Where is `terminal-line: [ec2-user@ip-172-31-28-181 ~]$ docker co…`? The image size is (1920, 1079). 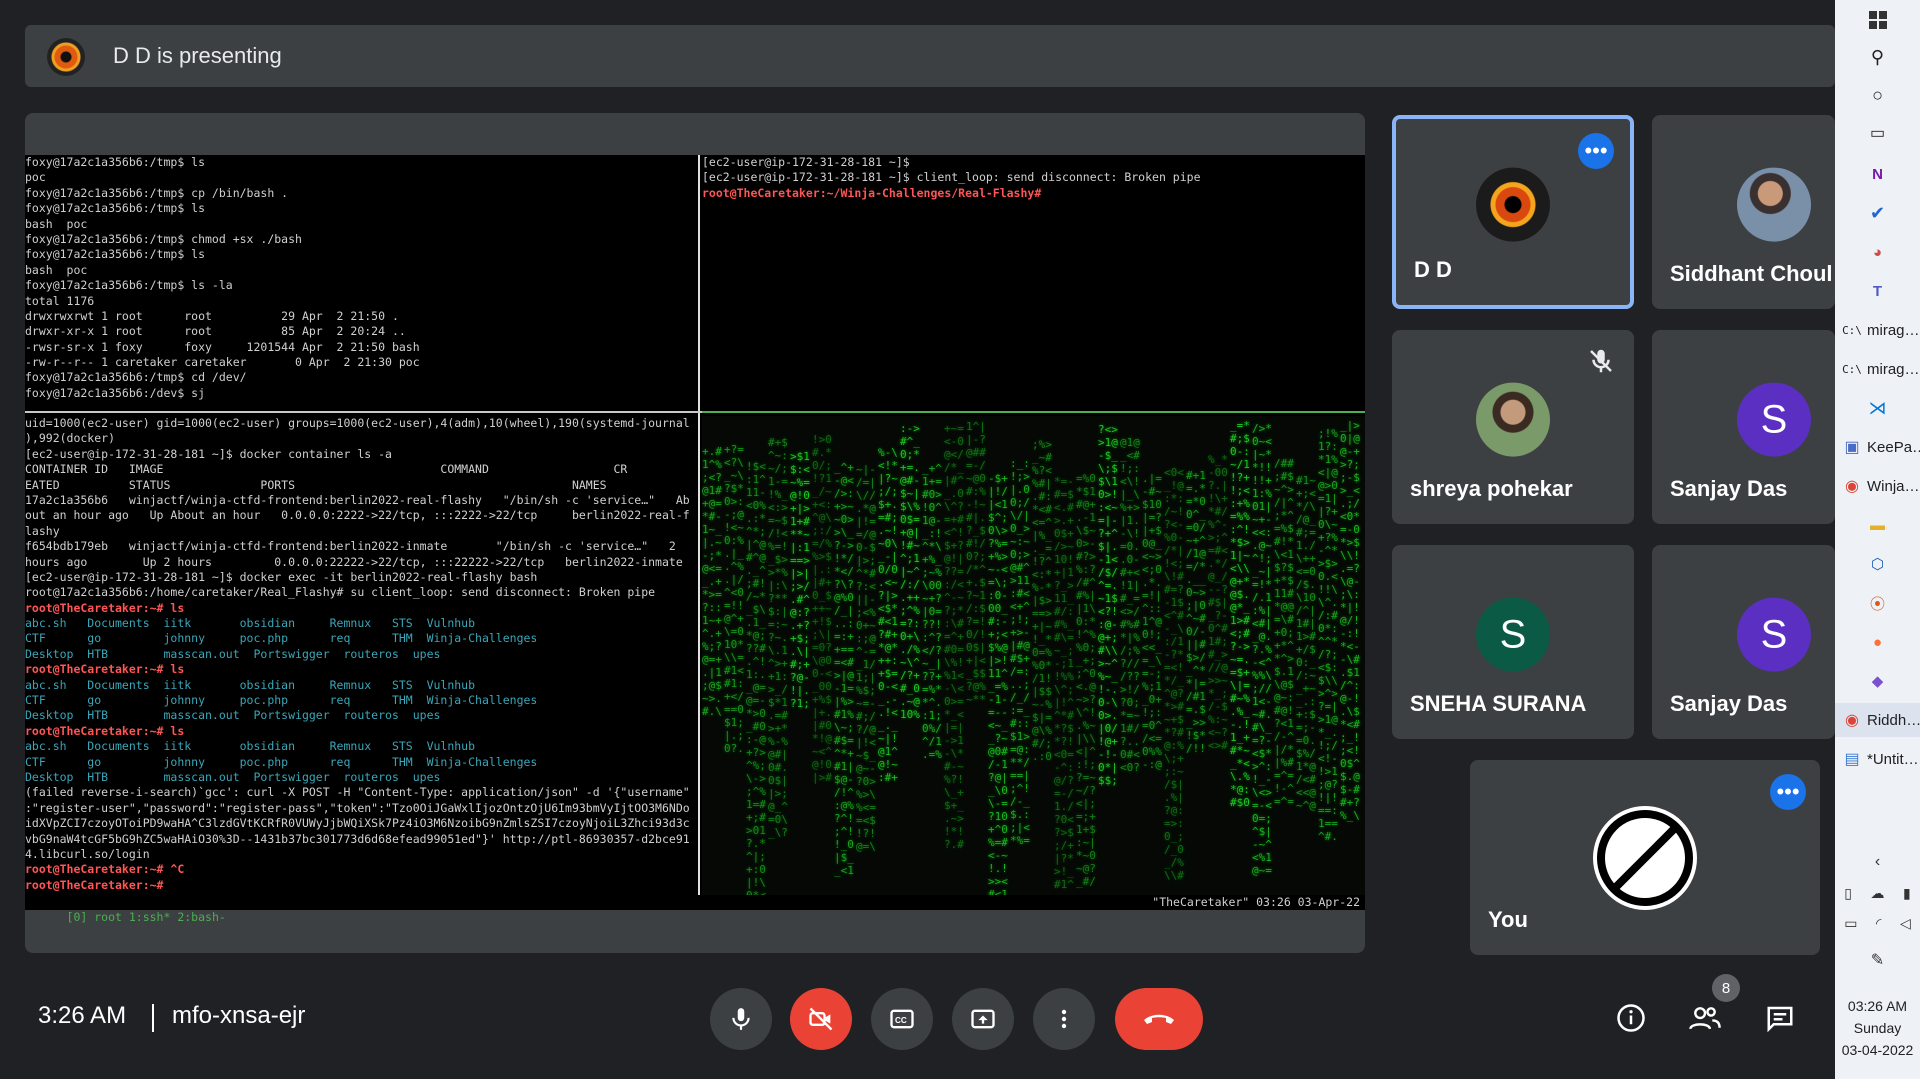 terminal-line: [ec2-user@ip-172-31-28-181 ~]$ docker co… is located at coordinates (208, 453).